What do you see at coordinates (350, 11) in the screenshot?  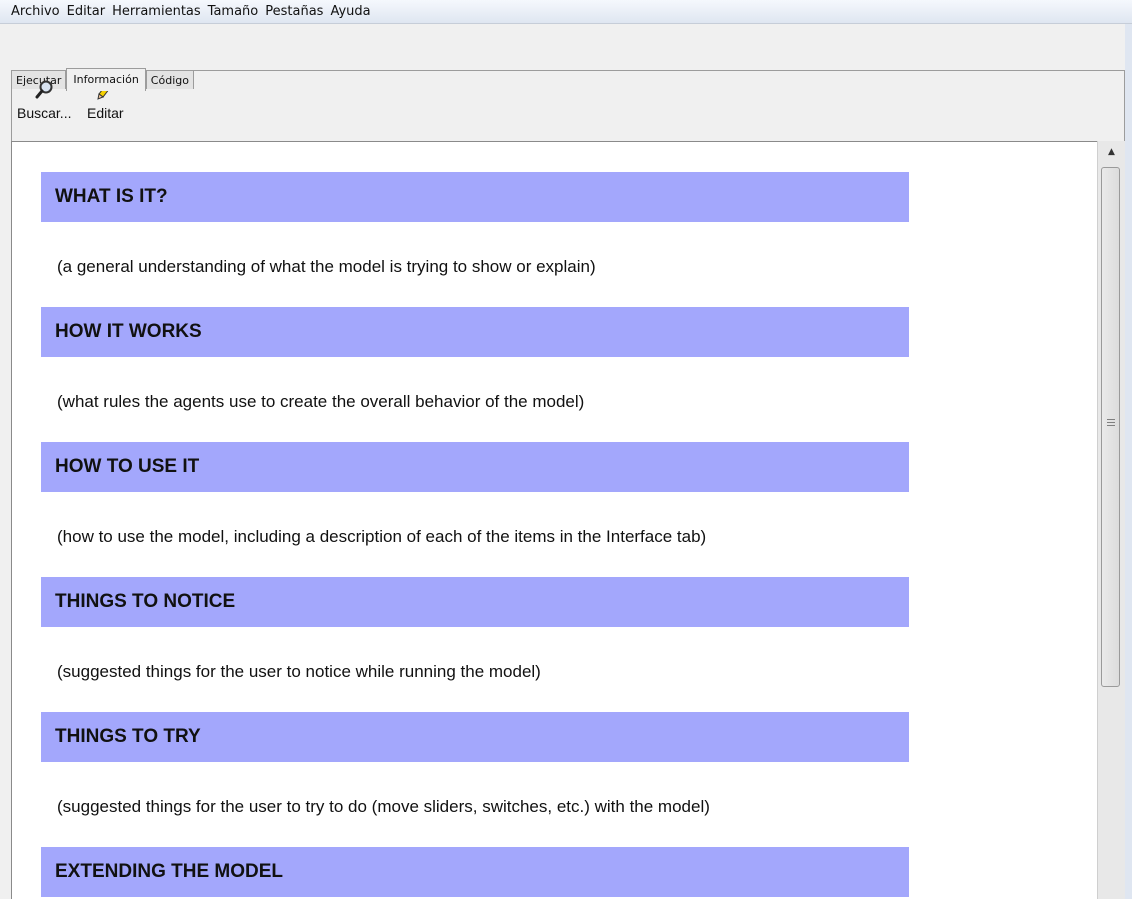 I see `menu-ayuda: Ayuda` at bounding box center [350, 11].